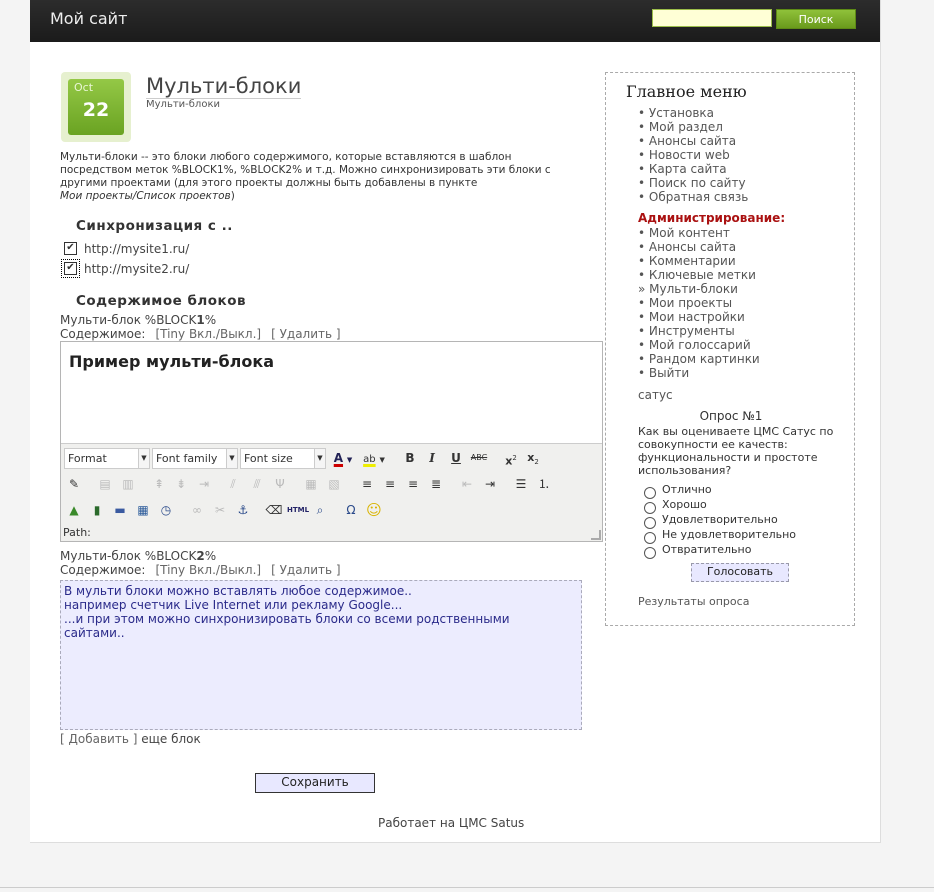 The height and width of the screenshot is (892, 934). Describe the element at coordinates (280, 484) in the screenshot. I see `delete-col-icon: Ψ` at that location.